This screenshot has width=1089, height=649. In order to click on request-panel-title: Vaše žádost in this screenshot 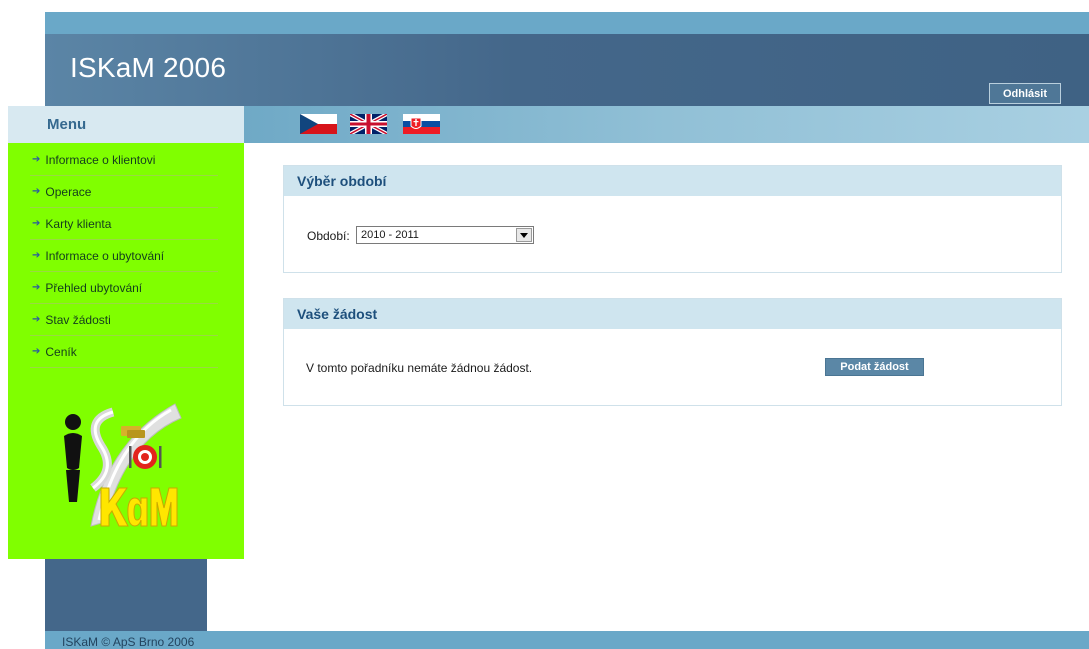, I will do `click(672, 314)`.